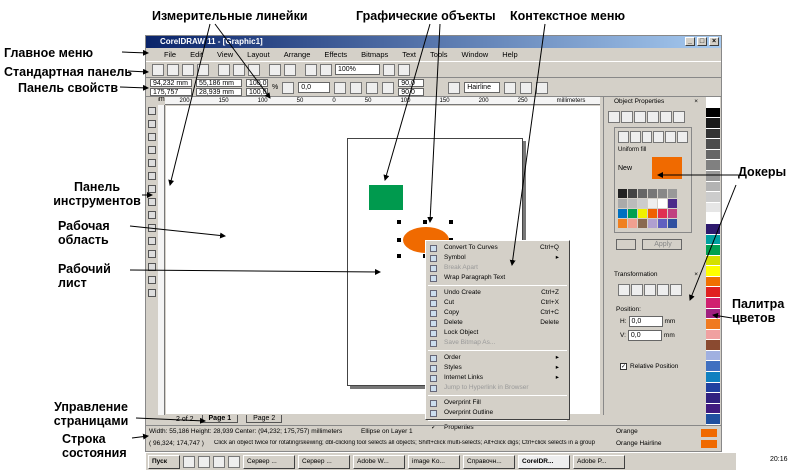 This screenshot has height=476, width=790. Describe the element at coordinates (152, 267) in the screenshot. I see `outline-tool-icon` at that location.